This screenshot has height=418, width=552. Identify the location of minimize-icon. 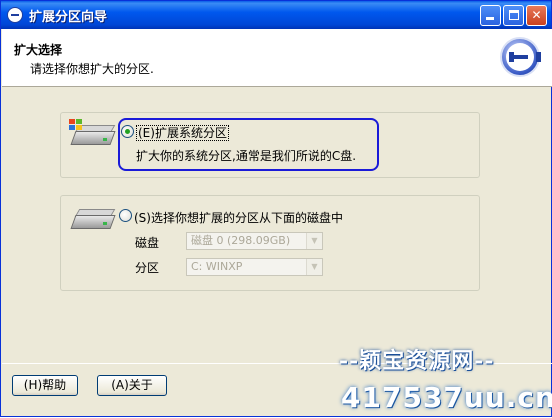
(490, 18).